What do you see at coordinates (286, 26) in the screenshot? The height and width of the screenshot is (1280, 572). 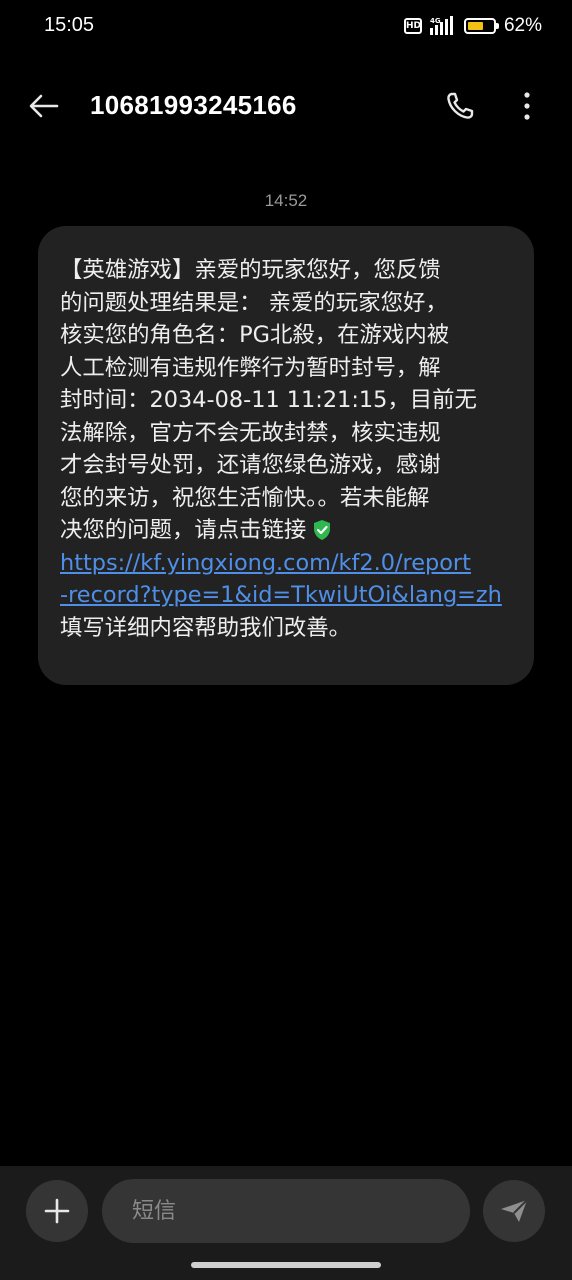 I see `status-bar: 15:05 HD 4G 62%` at bounding box center [286, 26].